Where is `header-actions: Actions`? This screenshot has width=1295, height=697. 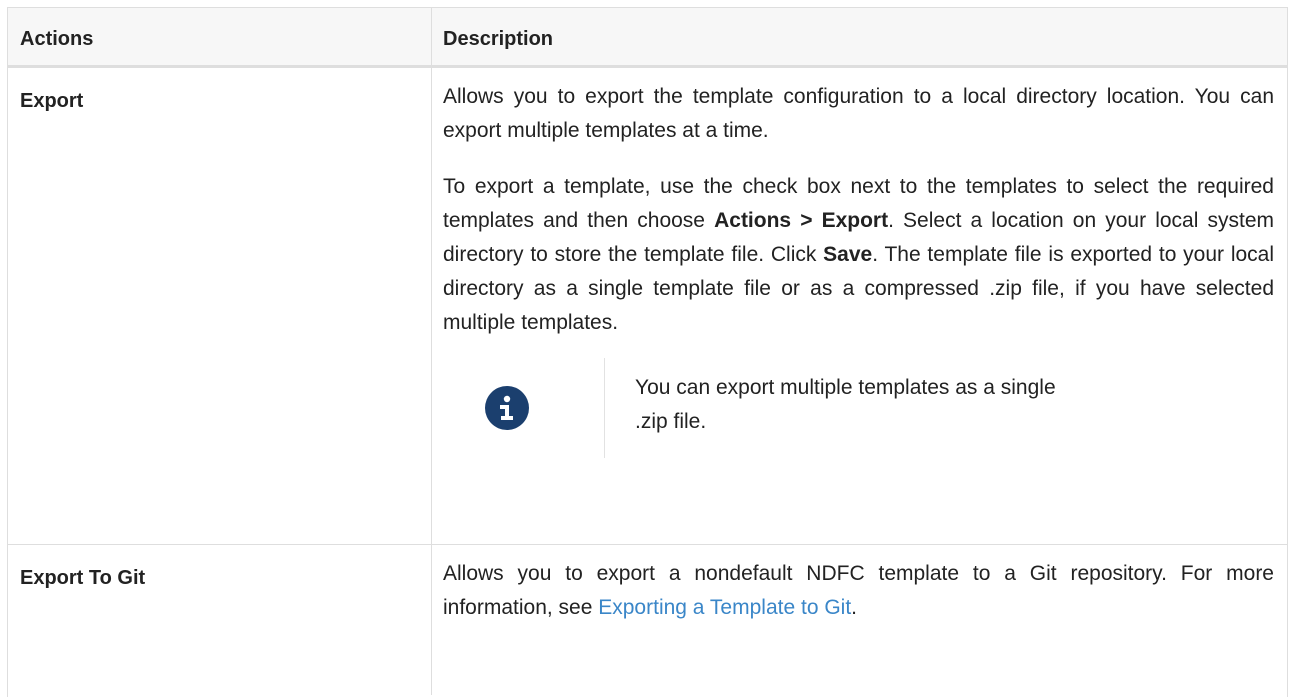
header-actions: Actions is located at coordinates (220, 36).